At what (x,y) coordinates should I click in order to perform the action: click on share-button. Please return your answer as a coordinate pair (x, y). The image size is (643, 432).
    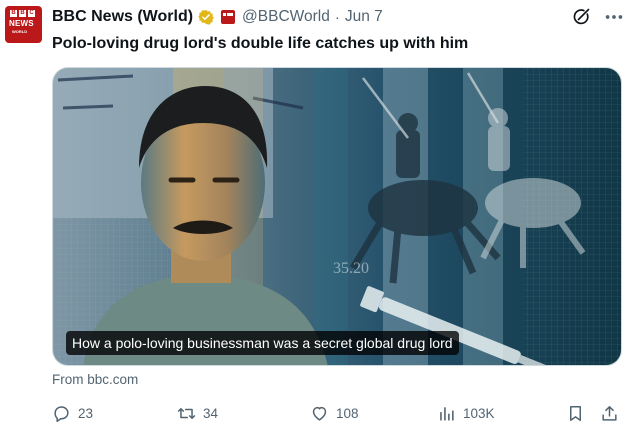
    Looking at the image, I should click on (613, 413).